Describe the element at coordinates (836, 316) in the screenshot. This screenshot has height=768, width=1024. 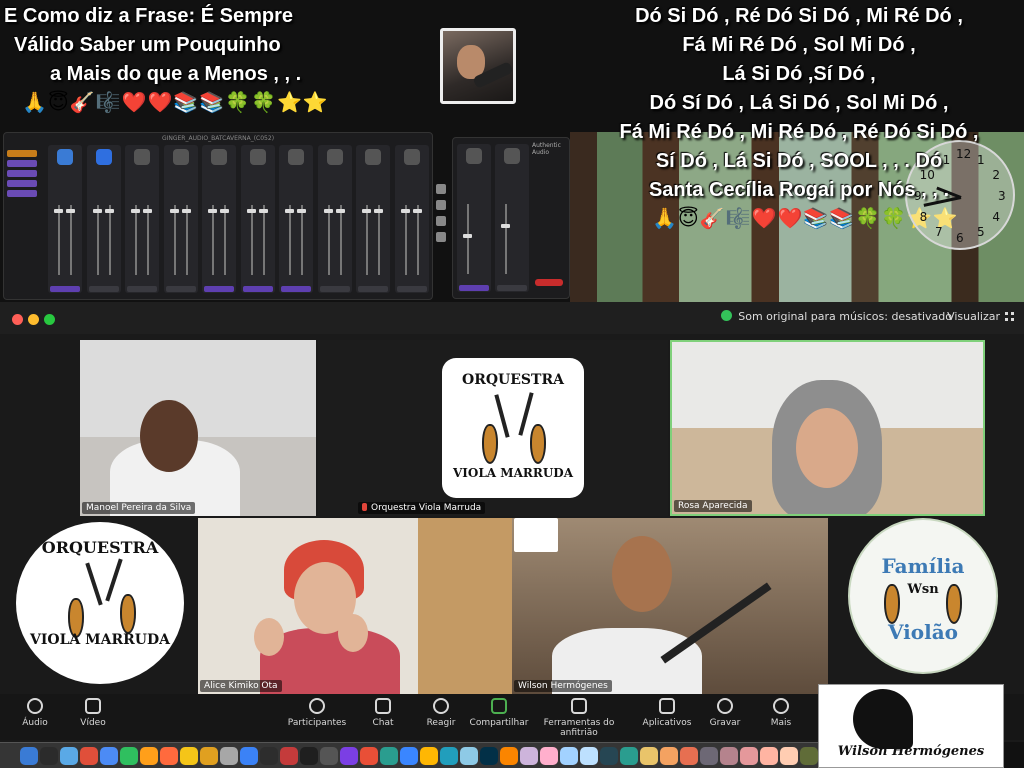
I see `original-sound-indicator: Som original para músicos: desativado` at that location.